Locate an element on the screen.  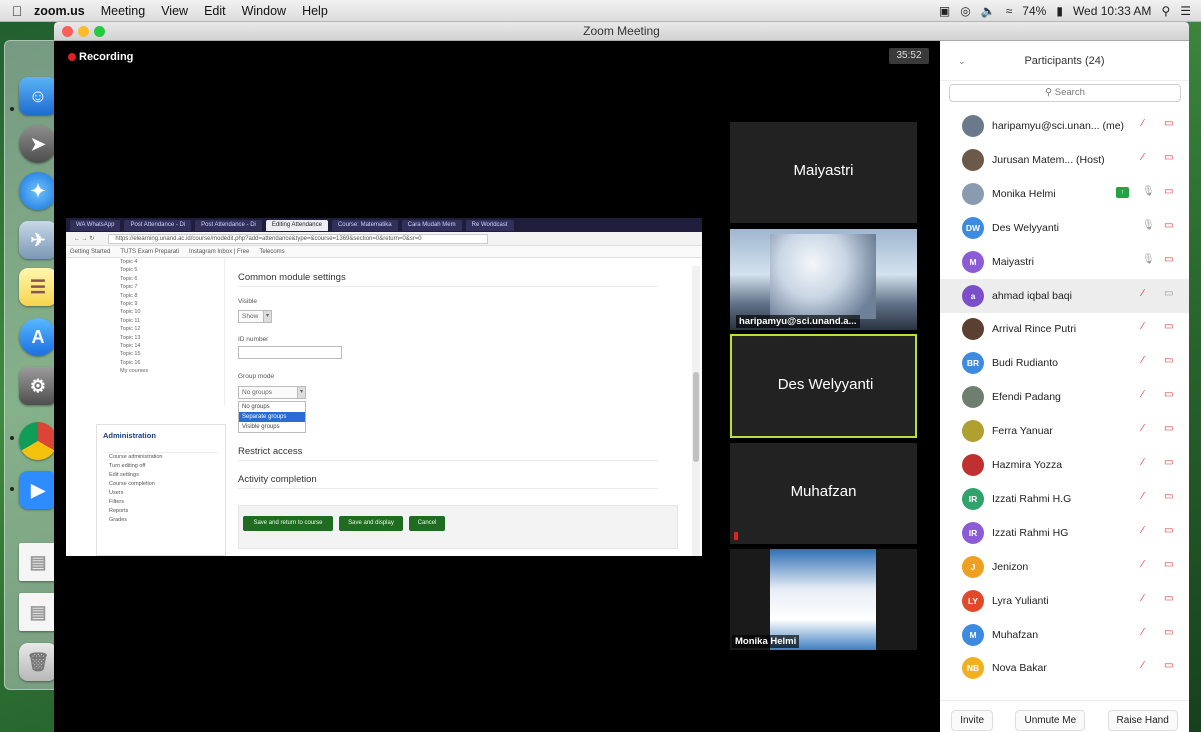
participant-row: IR Izzati Rahmi H.G ∕ ▭ is located at coordinates (1064, 499).